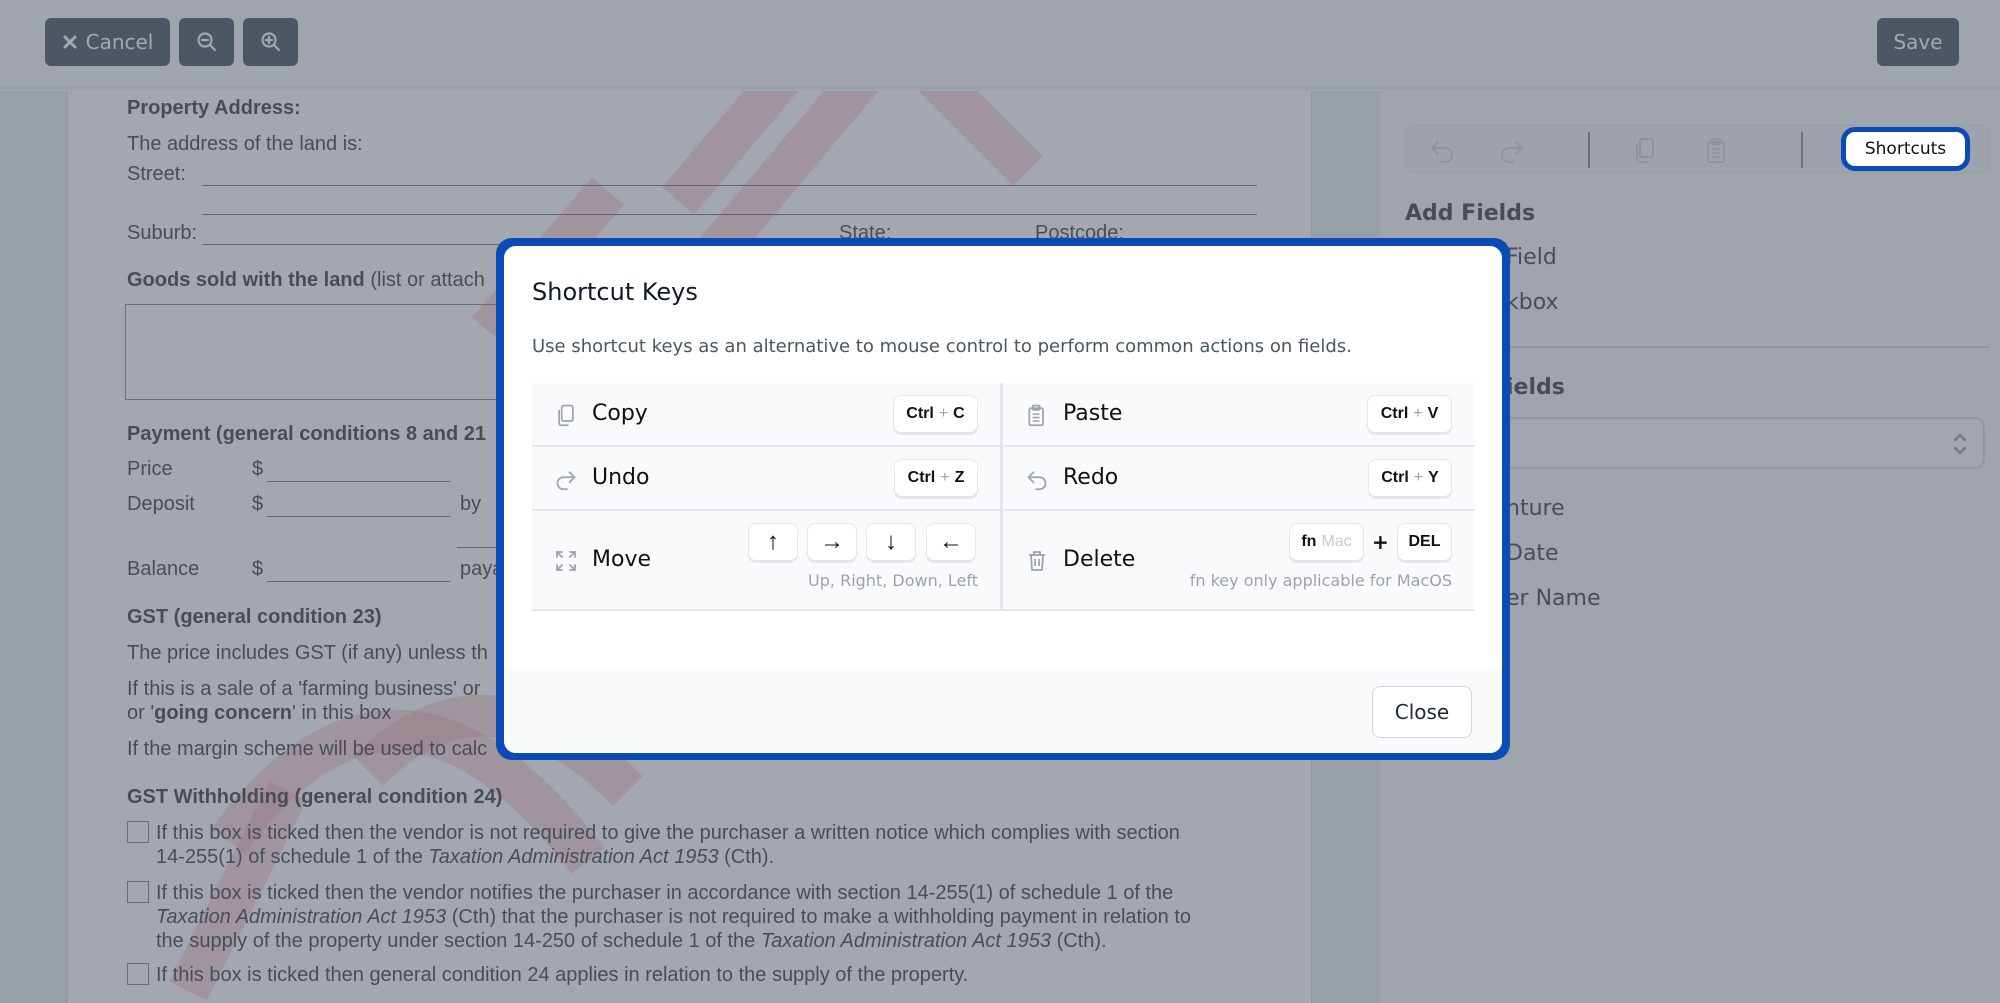  I want to click on shortcut-move: Move ↑ → ↓ ← Up, Right, Down, Left, so click(766, 561).